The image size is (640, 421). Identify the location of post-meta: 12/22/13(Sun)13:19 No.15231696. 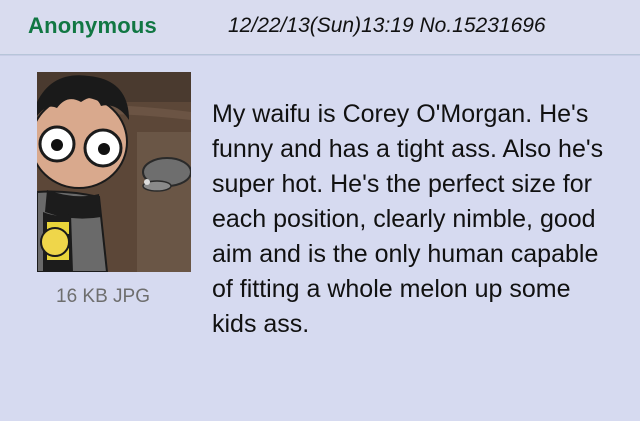
(387, 26).